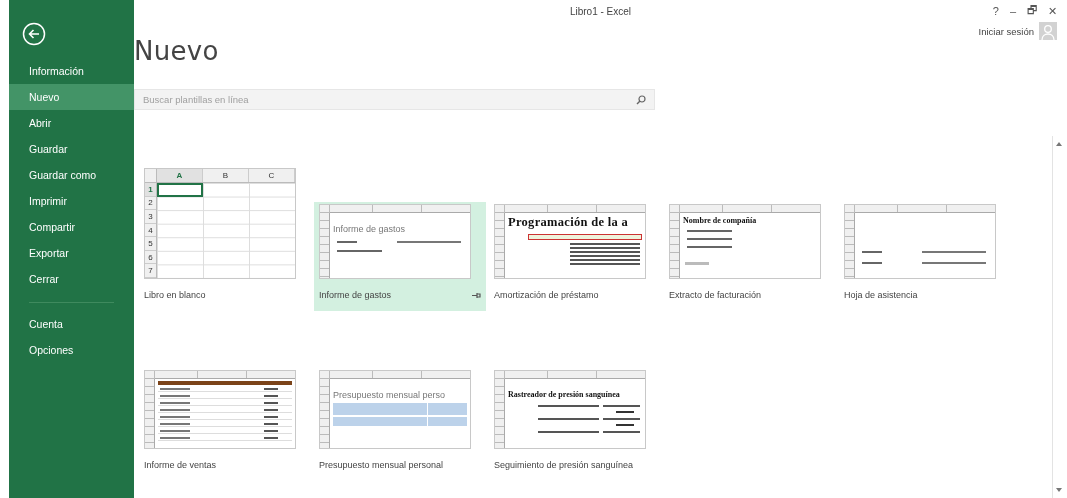 This screenshot has height=498, width=1067. I want to click on row-number: 5, so click(150, 244).